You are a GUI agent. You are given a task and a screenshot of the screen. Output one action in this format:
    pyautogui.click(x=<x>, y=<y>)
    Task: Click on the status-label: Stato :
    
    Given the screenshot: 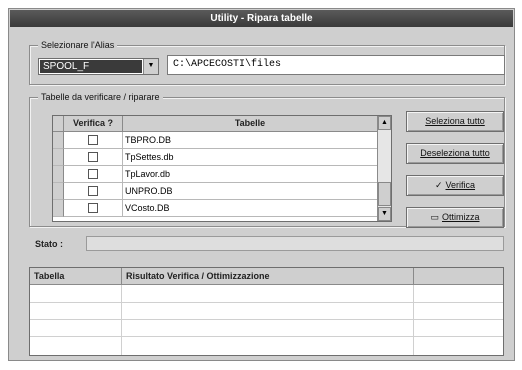 What is the action you would take?
    pyautogui.click(x=49, y=244)
    